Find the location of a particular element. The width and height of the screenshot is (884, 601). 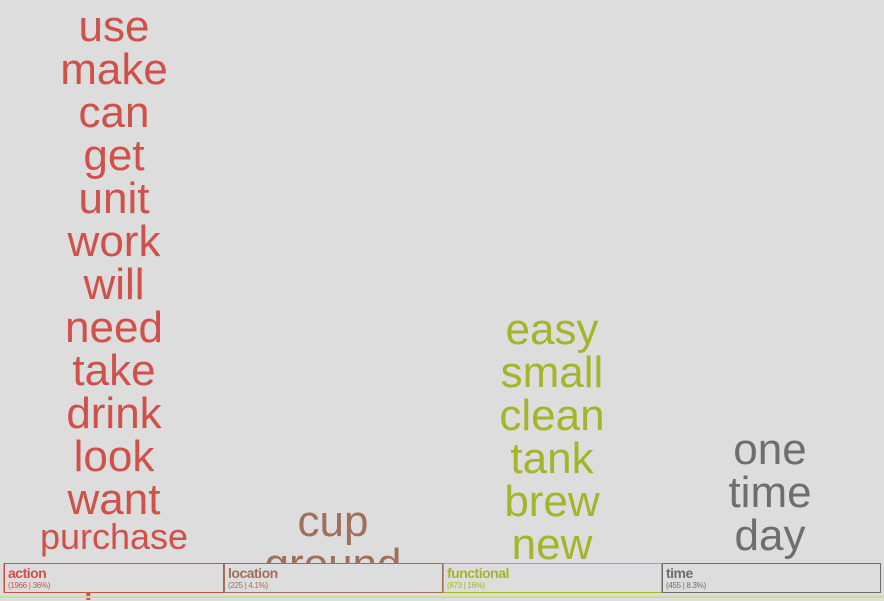

legend-stat: (873 | 16%) is located at coordinates (466, 585).